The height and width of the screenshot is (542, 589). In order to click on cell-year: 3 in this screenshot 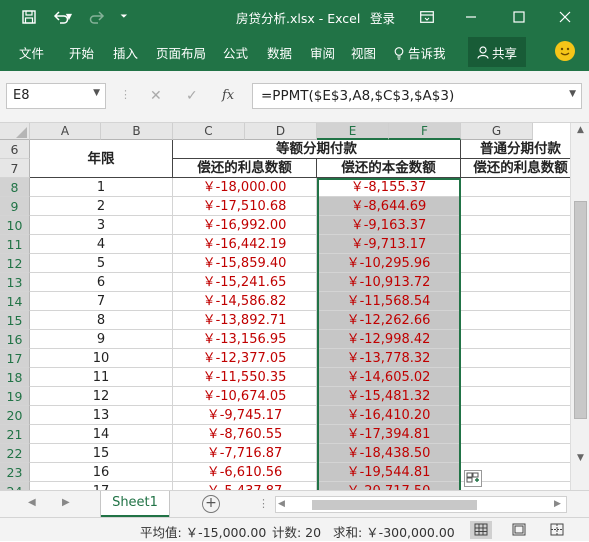, I will do `click(101, 225)`.